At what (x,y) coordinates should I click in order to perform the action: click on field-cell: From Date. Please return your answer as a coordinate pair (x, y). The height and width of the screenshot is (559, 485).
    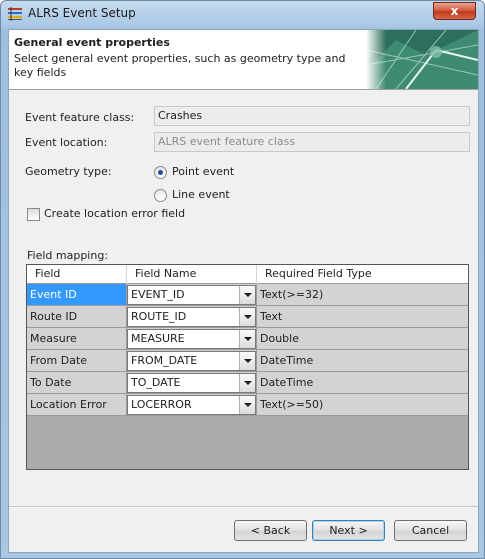
    Looking at the image, I should click on (77, 361).